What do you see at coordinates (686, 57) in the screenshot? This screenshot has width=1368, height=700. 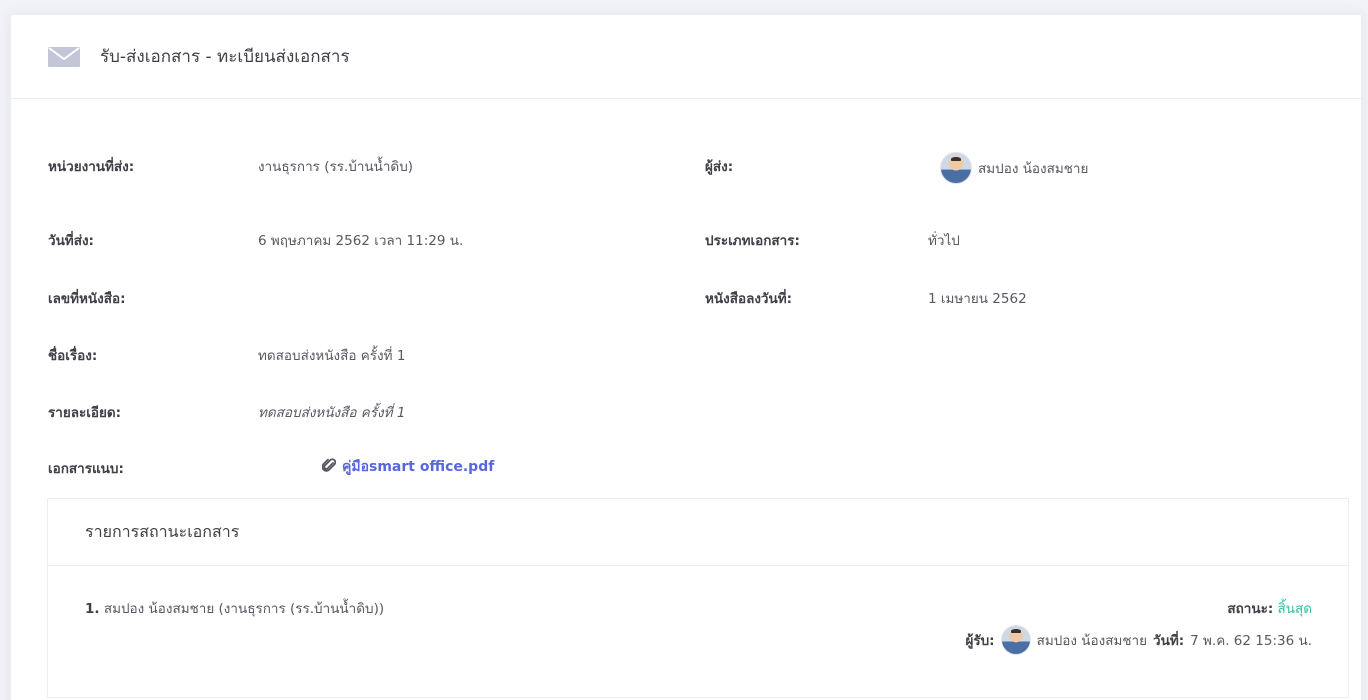 I see `card-header: รับ-ส่งเอกสาร - ทะเบียนส่งเอกสาร` at bounding box center [686, 57].